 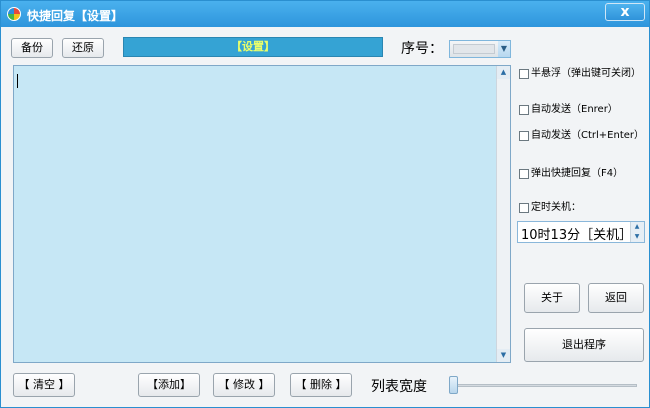 I want to click on text-caret, so click(x=17, y=81).